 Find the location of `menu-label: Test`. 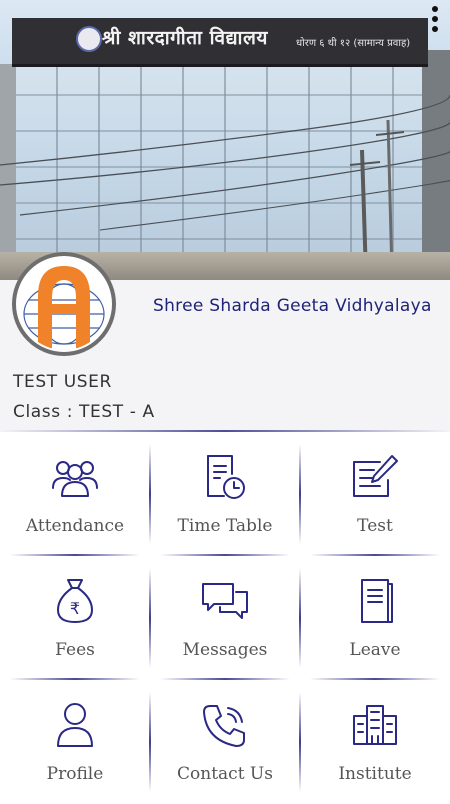

menu-label: Test is located at coordinates (375, 526).